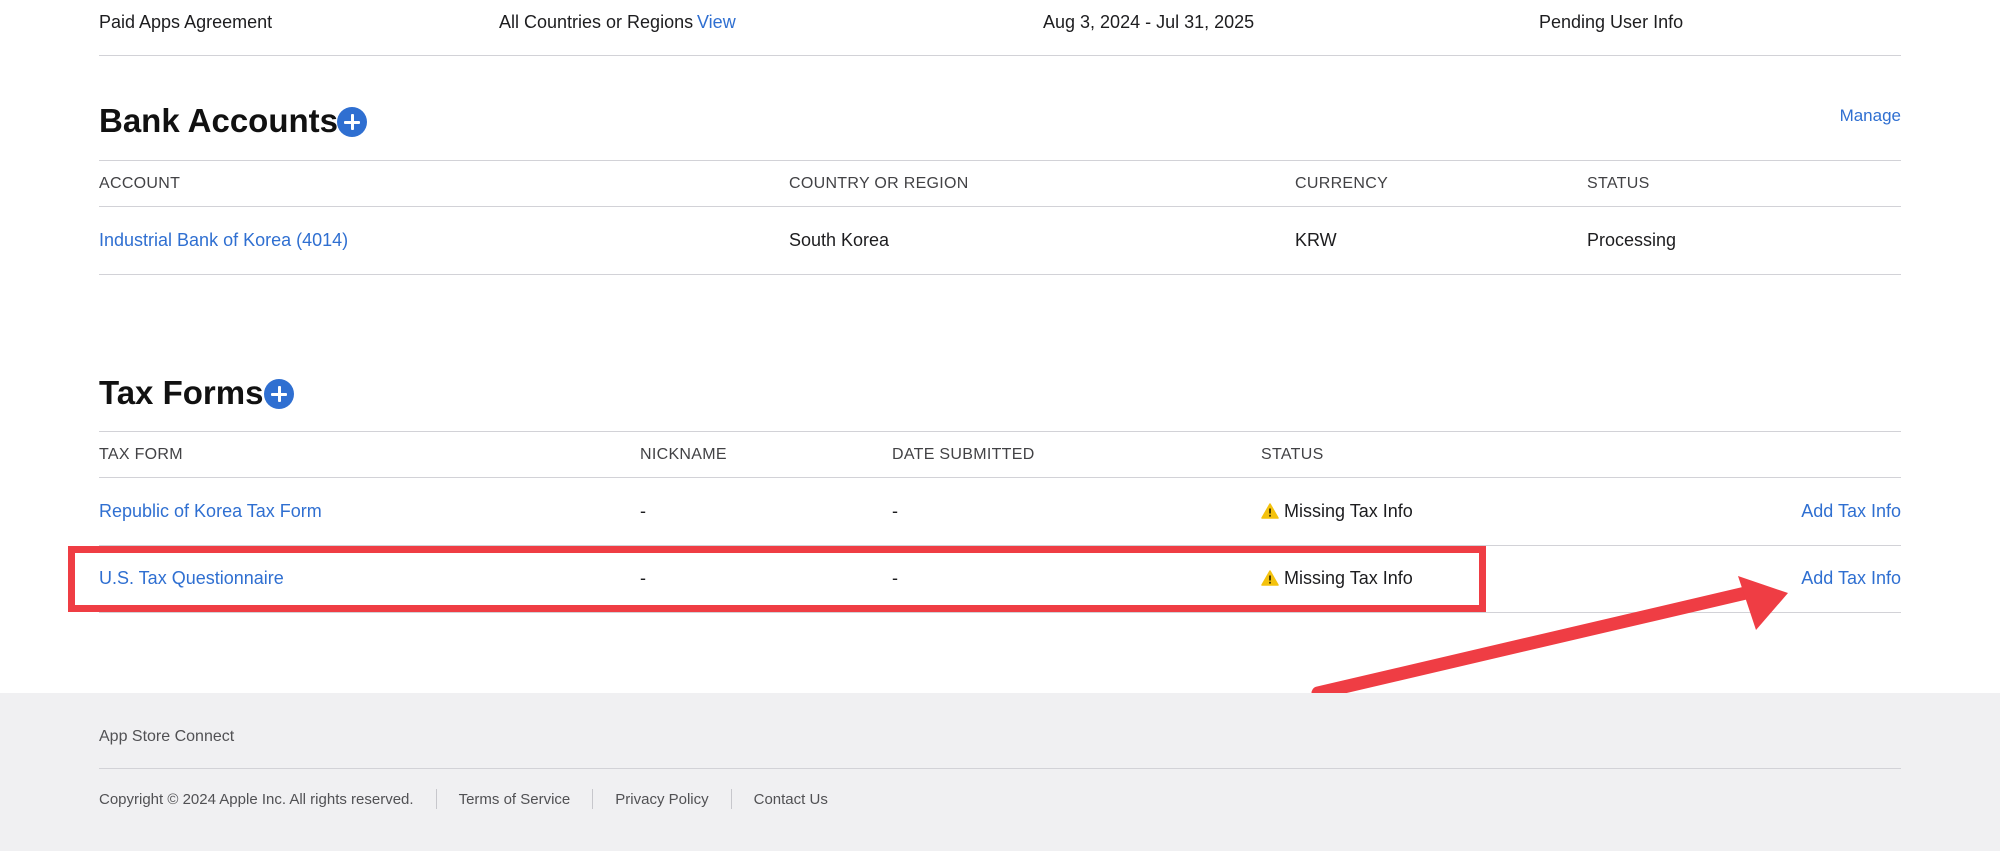  What do you see at coordinates (1000, 768) in the screenshot?
I see `footer-divider` at bounding box center [1000, 768].